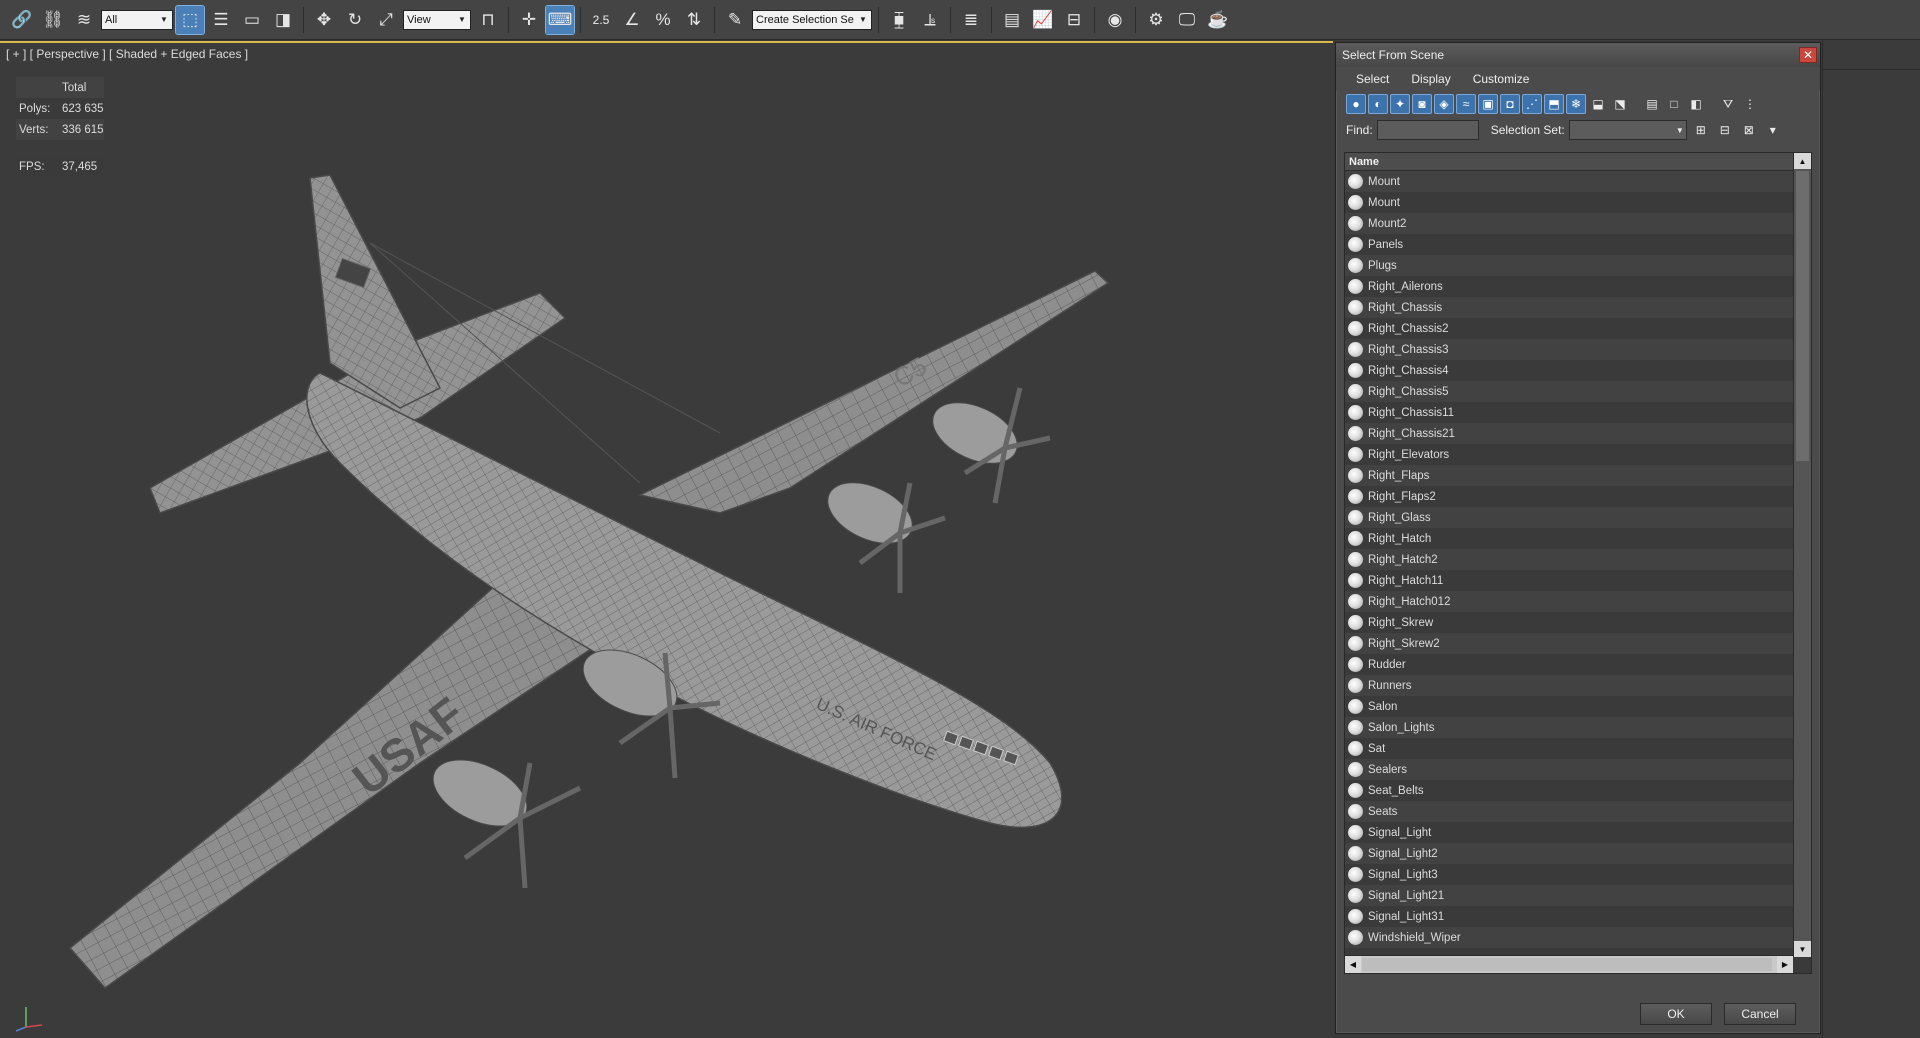 This screenshot has width=1920, height=1038. What do you see at coordinates (1802, 555) in the screenshot?
I see `vertical-scrollbar: ▲ ▼` at bounding box center [1802, 555].